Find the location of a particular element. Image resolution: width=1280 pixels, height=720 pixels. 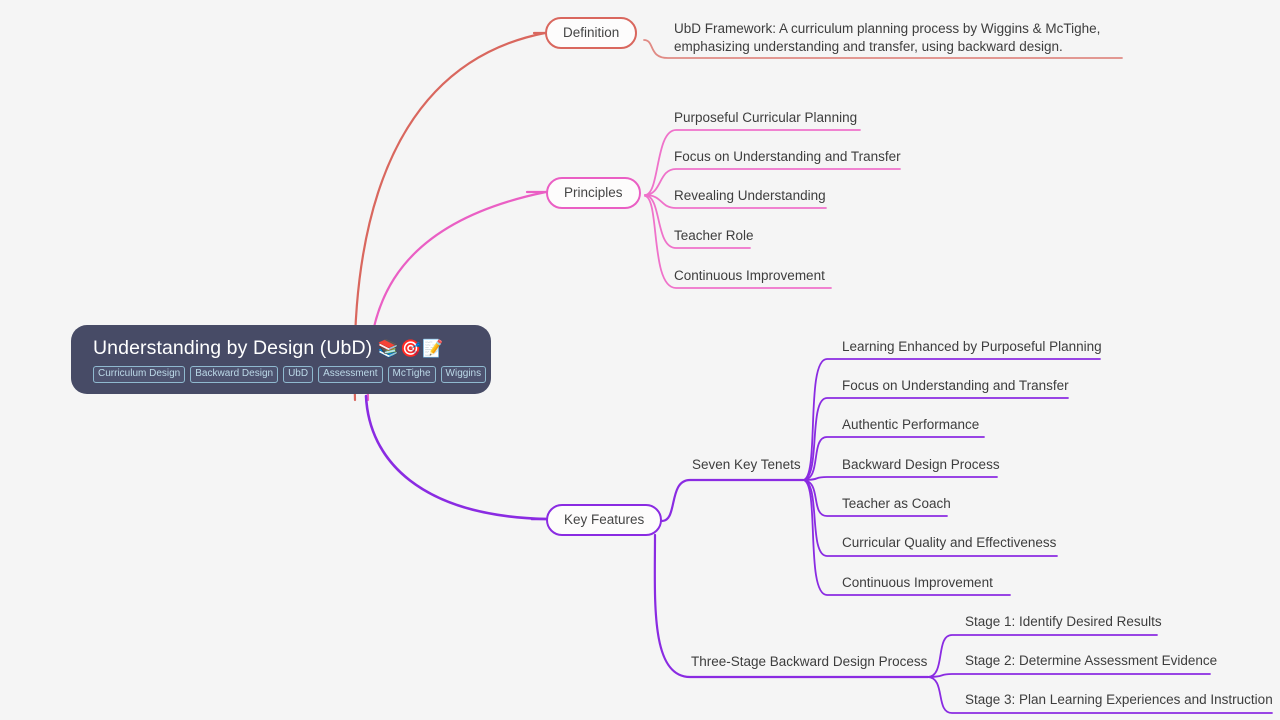

tag-ubd: UbD is located at coordinates (298, 374).